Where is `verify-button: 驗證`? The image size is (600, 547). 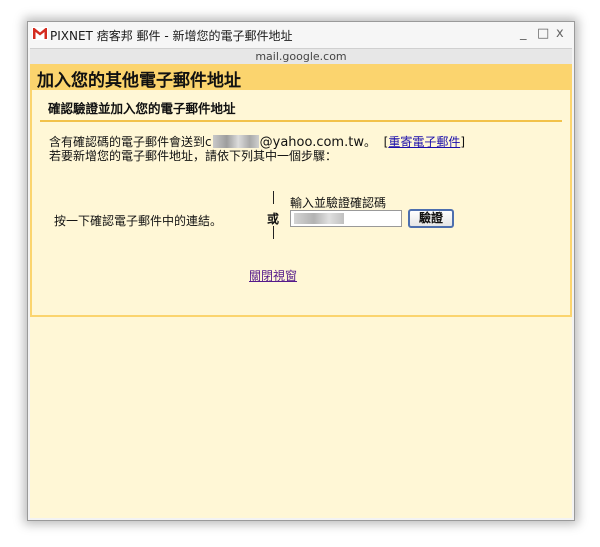 verify-button: 驗證 is located at coordinates (431, 218).